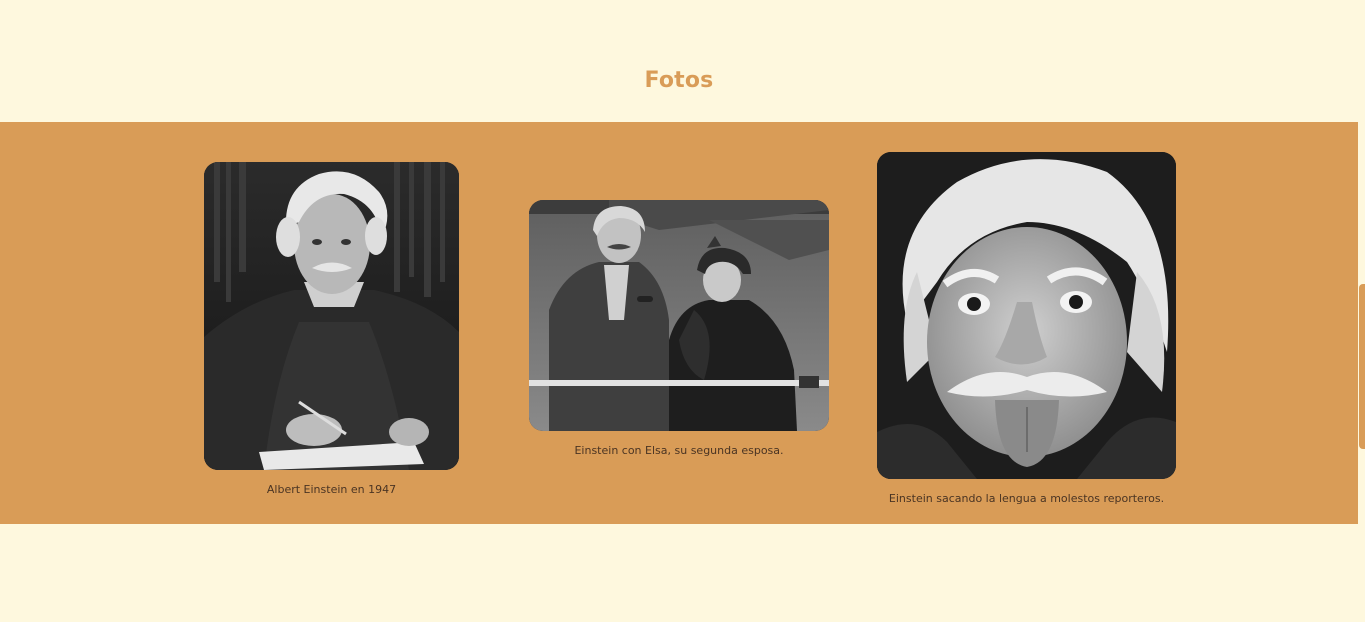 The height and width of the screenshot is (622, 1365). I want to click on einstein-tongue-out-photo, so click(1026, 315).